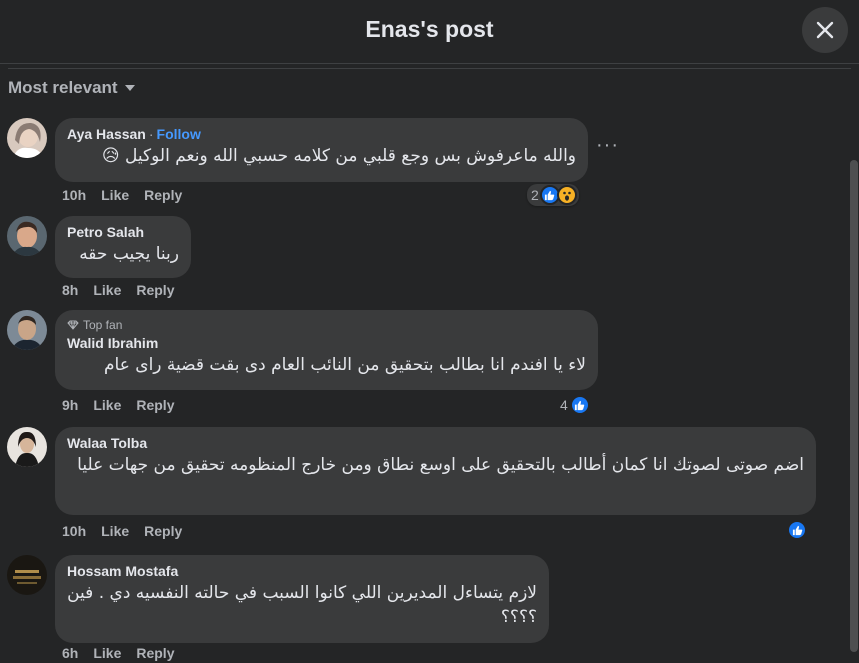 The image size is (859, 663). I want to click on reactions-summary, so click(797, 530).